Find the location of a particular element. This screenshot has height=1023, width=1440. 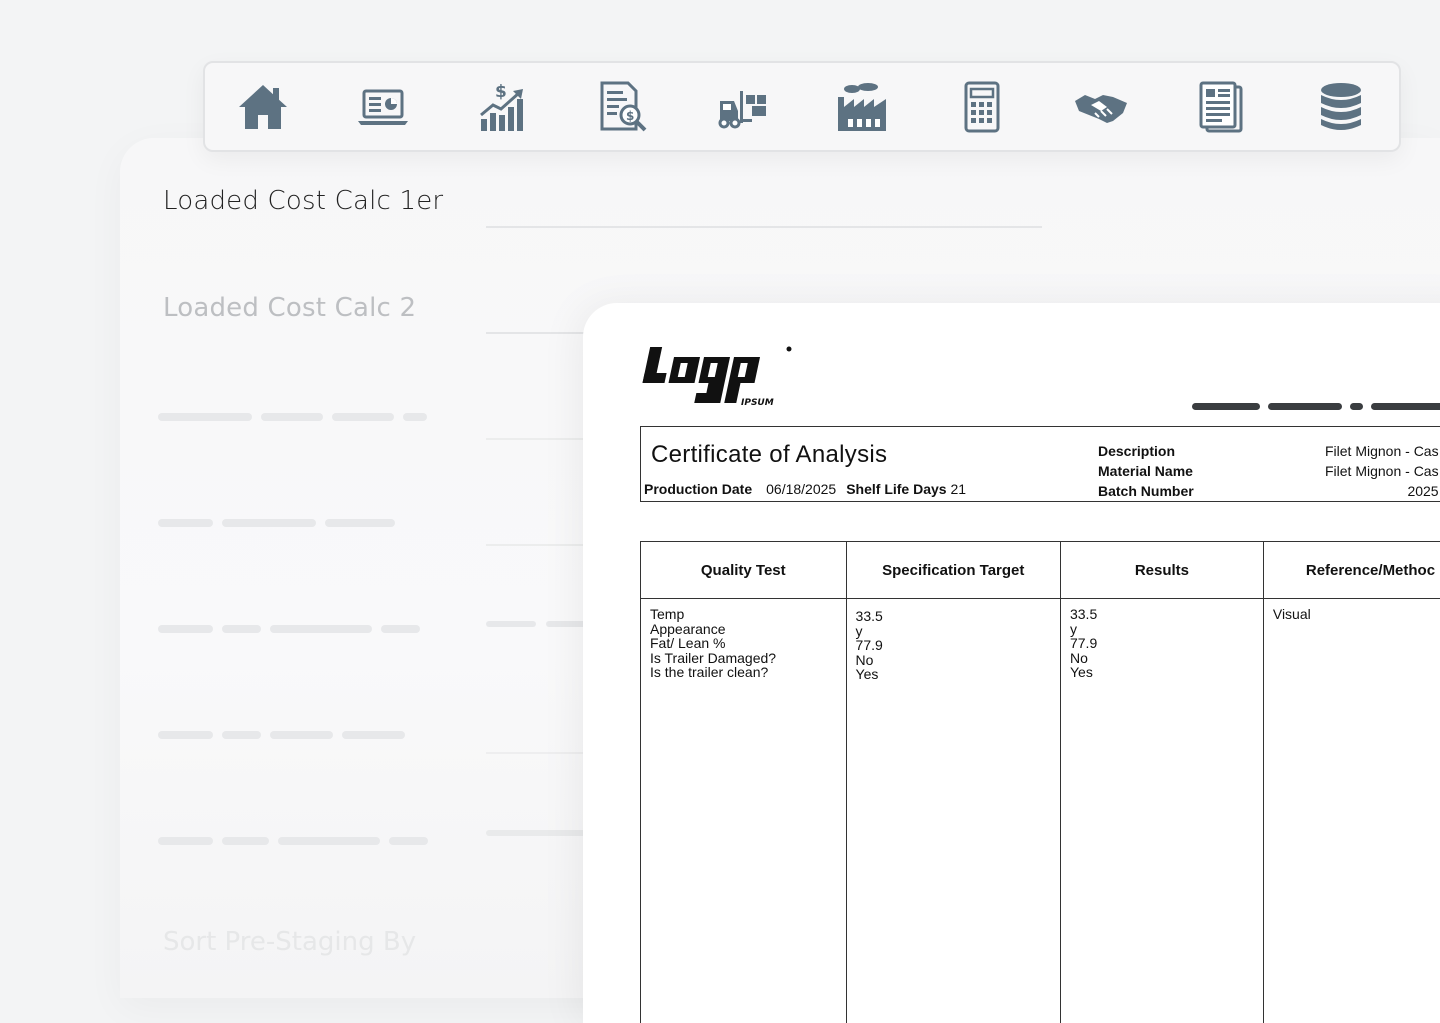

result-item: 33.5 is located at coordinates (1162, 614).